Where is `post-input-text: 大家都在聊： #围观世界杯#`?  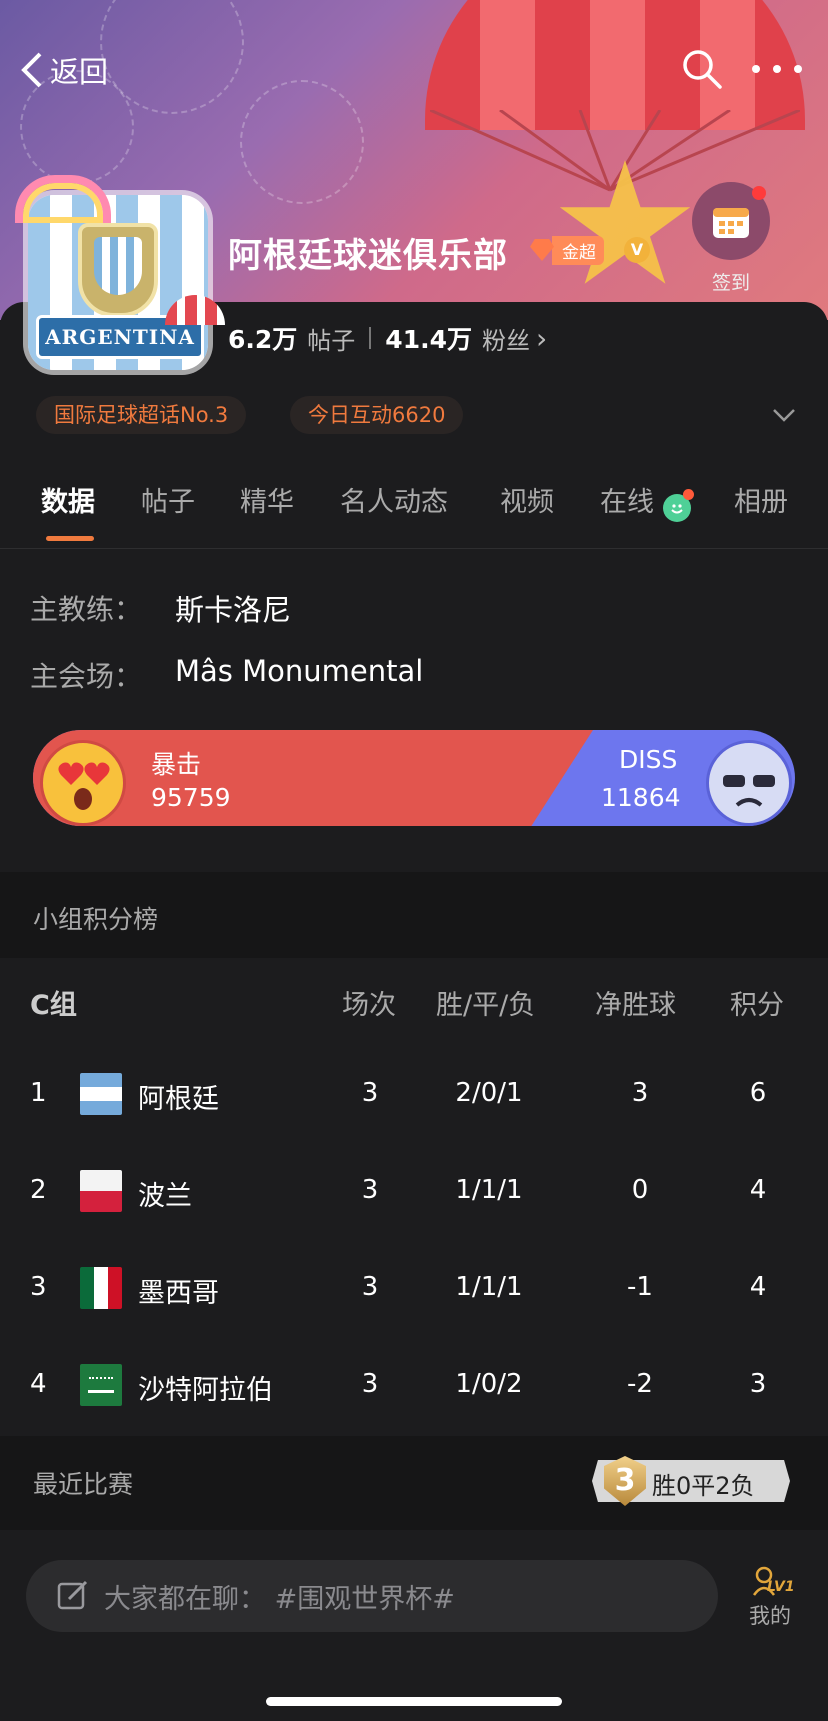
post-input-text: 大家都在聊： #围观世界杯# is located at coordinates (279, 1599).